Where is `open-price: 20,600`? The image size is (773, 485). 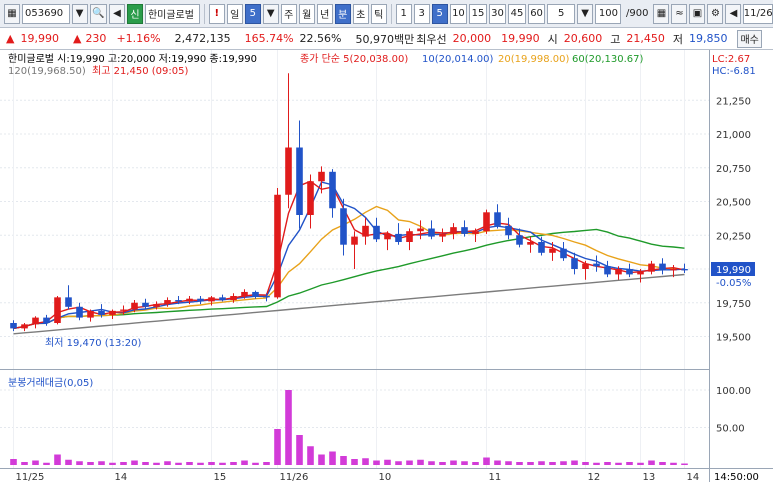 open-price: 20,600 is located at coordinates (583, 38).